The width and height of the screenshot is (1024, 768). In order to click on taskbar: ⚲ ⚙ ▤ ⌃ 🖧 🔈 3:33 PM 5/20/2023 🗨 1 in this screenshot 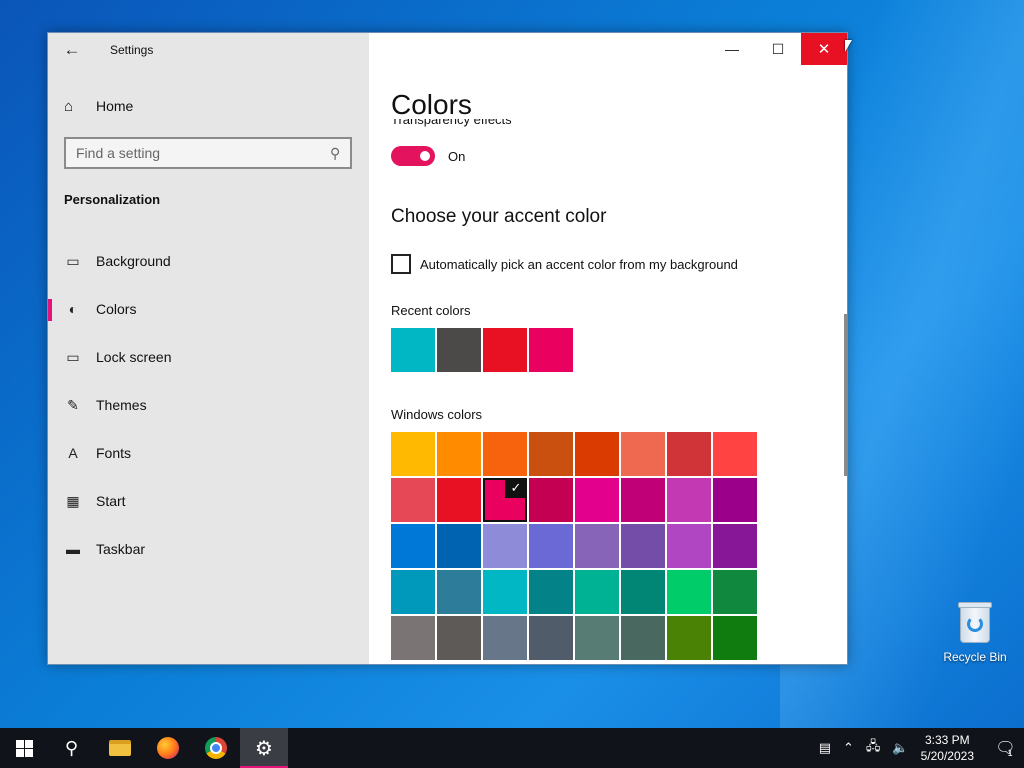, I will do `click(512, 748)`.